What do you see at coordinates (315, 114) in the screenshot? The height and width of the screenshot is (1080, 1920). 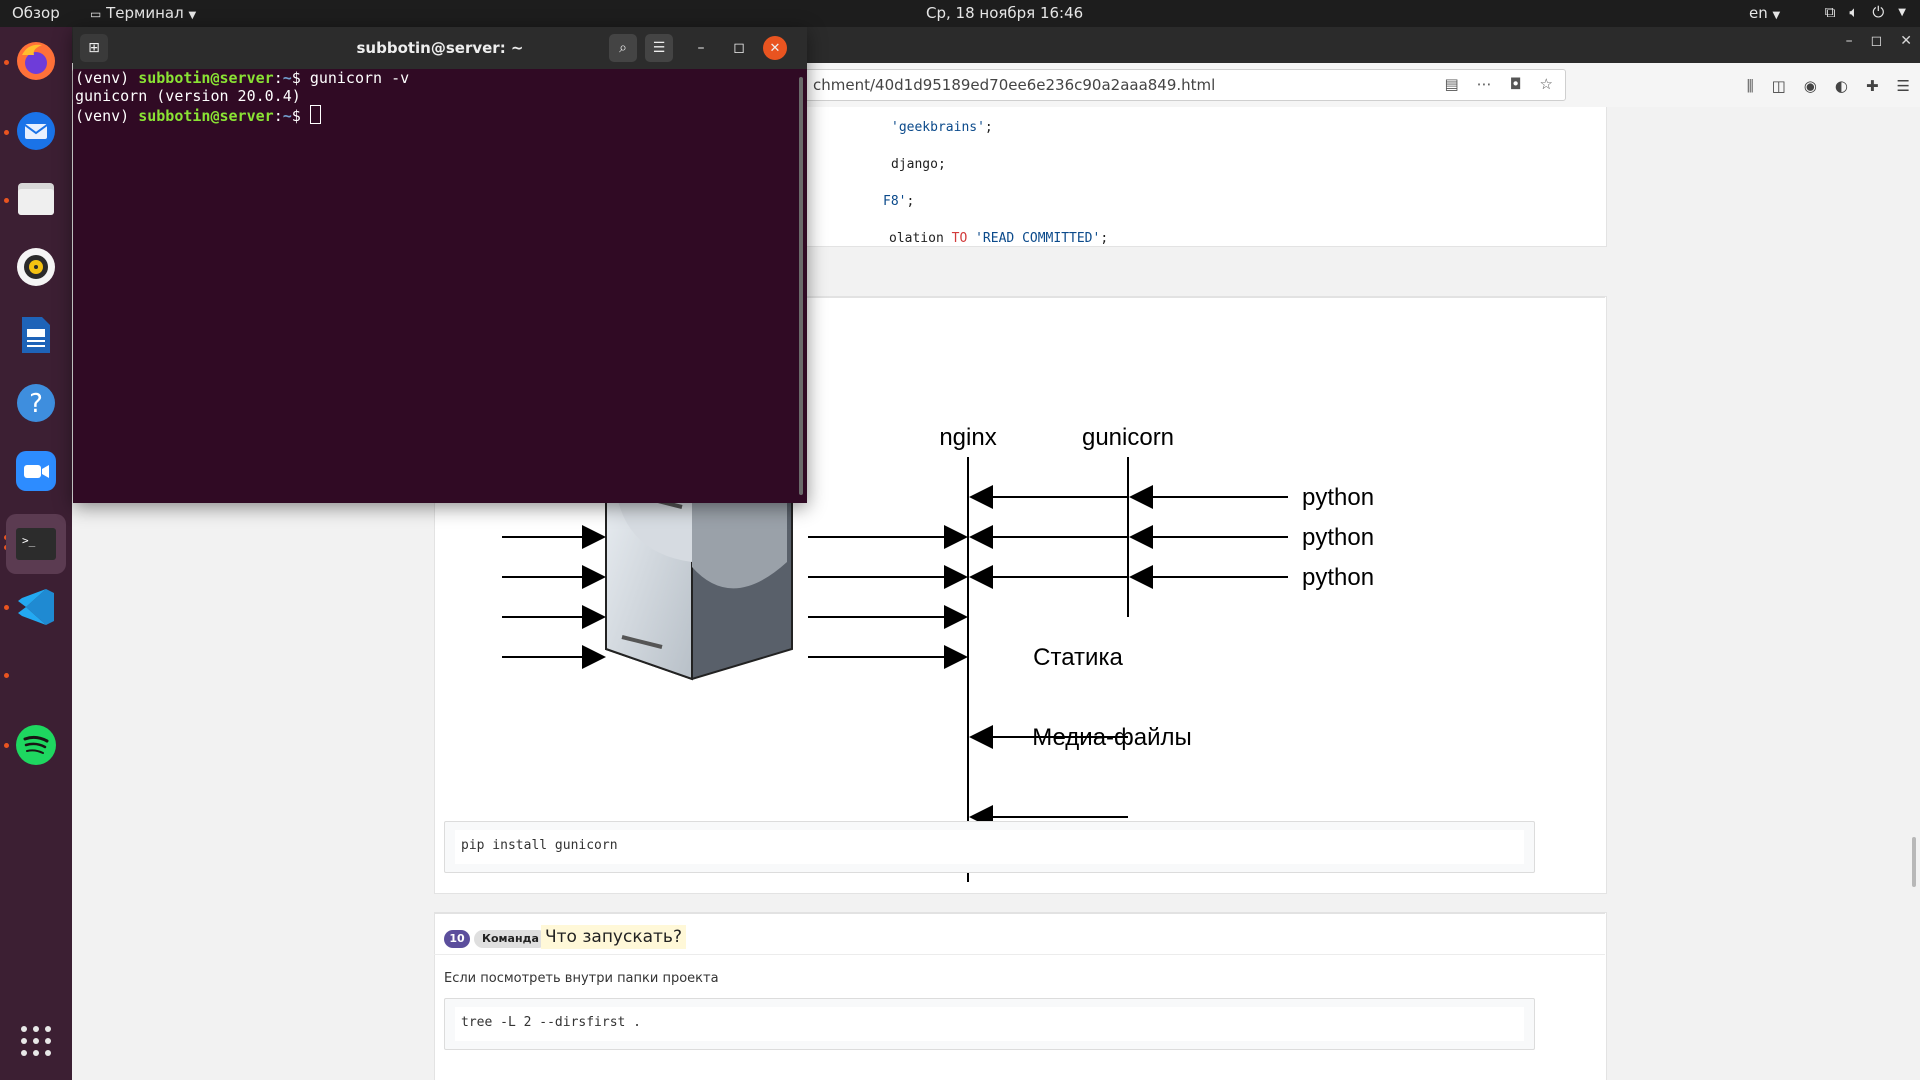 I see `text-cursor` at bounding box center [315, 114].